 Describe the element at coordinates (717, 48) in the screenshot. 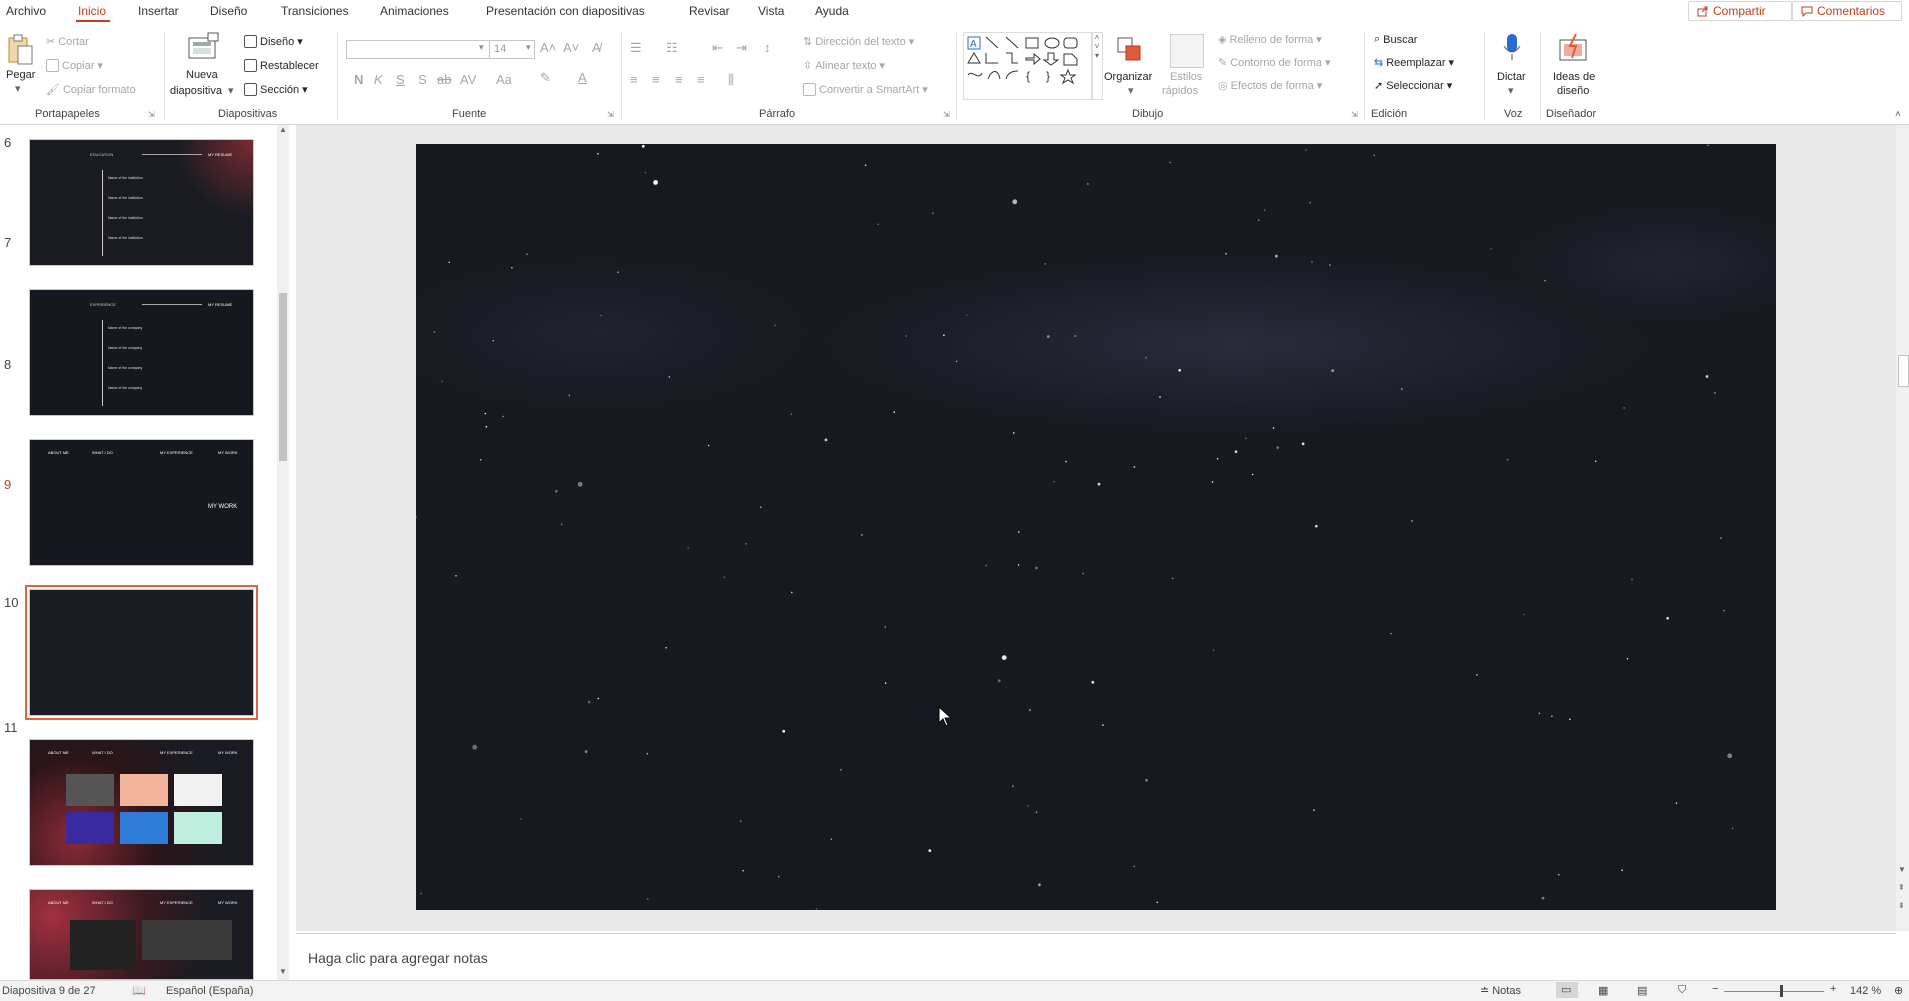

I see `decrease-indent-icon: ⇤` at that location.